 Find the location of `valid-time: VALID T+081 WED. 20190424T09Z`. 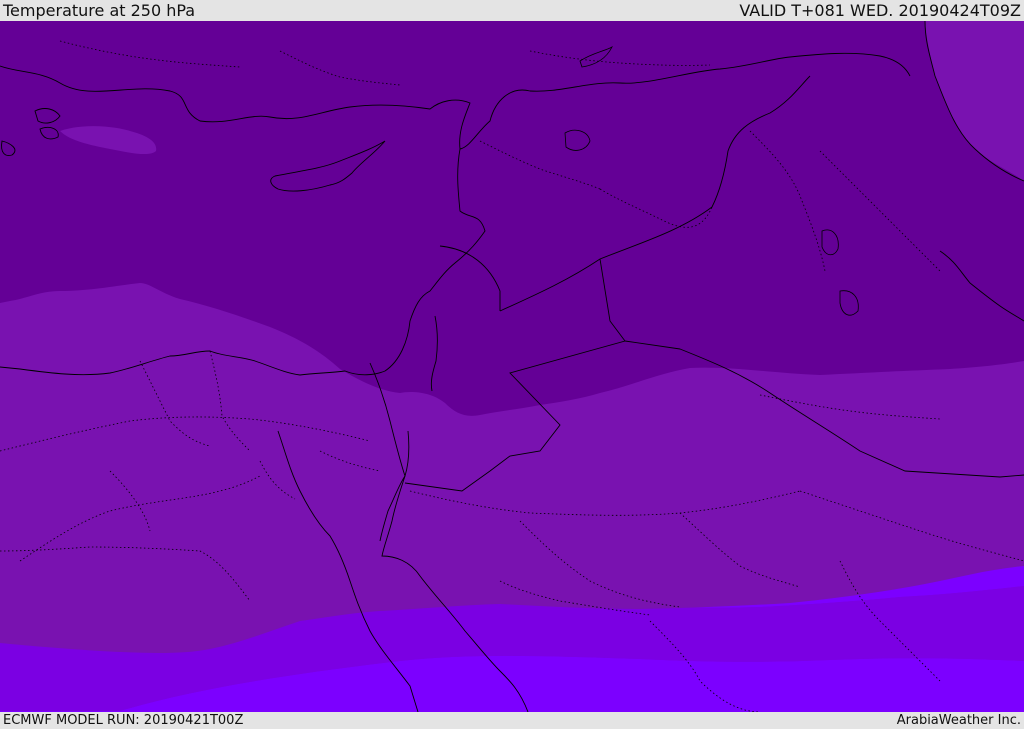

valid-time: VALID T+081 WED. 20190424T09Z is located at coordinates (880, 10).